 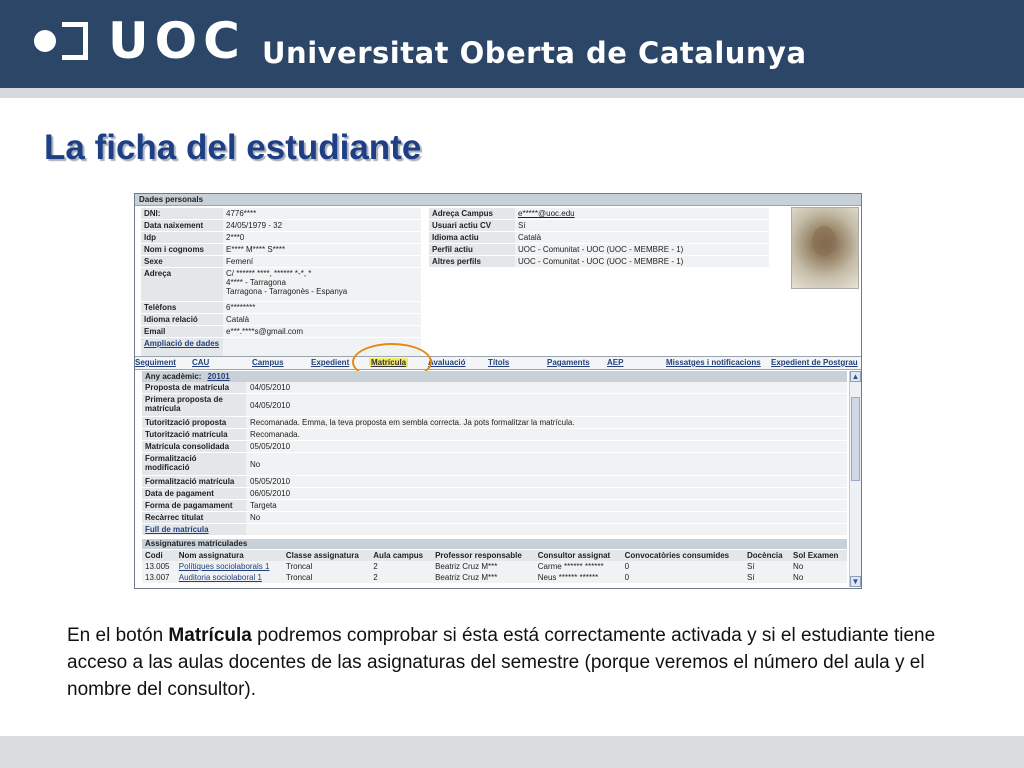 What do you see at coordinates (322, 307) in the screenshot?
I see `field-value: 6********` at bounding box center [322, 307].